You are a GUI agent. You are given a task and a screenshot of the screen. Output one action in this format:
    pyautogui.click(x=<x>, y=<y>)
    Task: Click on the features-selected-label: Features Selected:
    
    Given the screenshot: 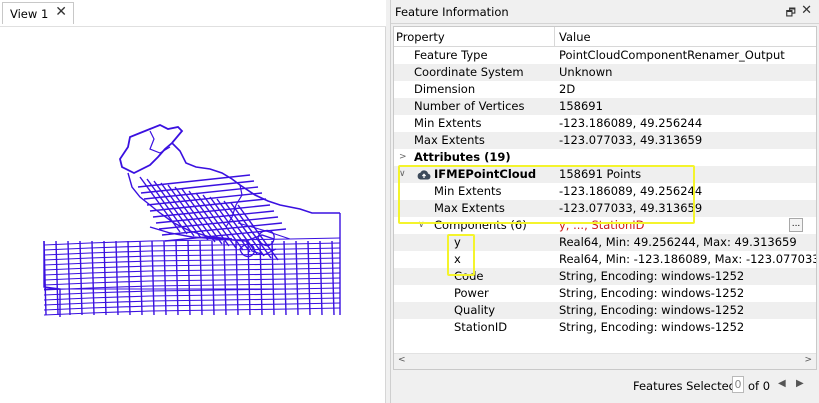 What is the action you would take?
    pyautogui.click(x=686, y=386)
    